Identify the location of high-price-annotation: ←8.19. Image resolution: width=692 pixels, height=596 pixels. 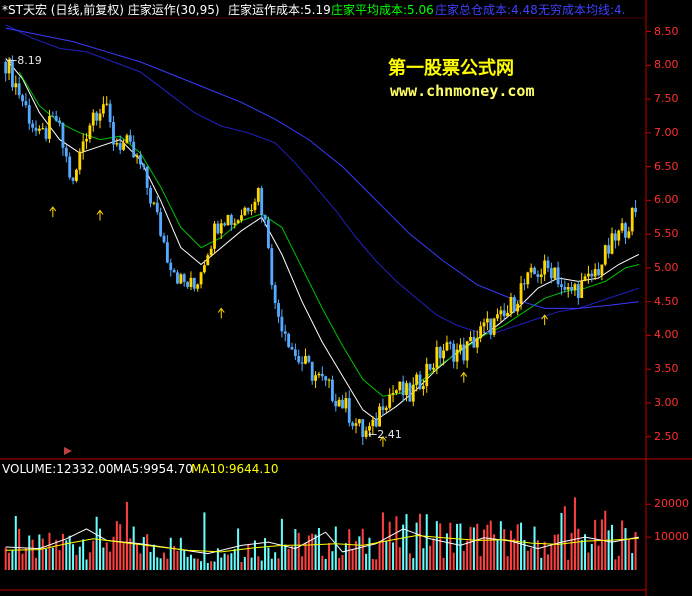
(25, 60).